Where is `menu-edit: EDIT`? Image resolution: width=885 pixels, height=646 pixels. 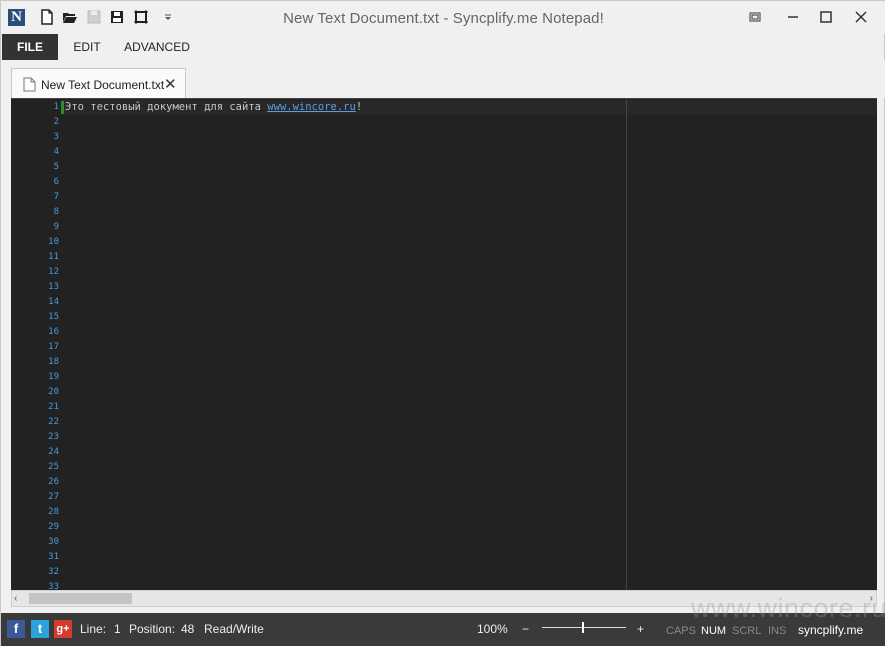
menu-edit: EDIT is located at coordinates (87, 47).